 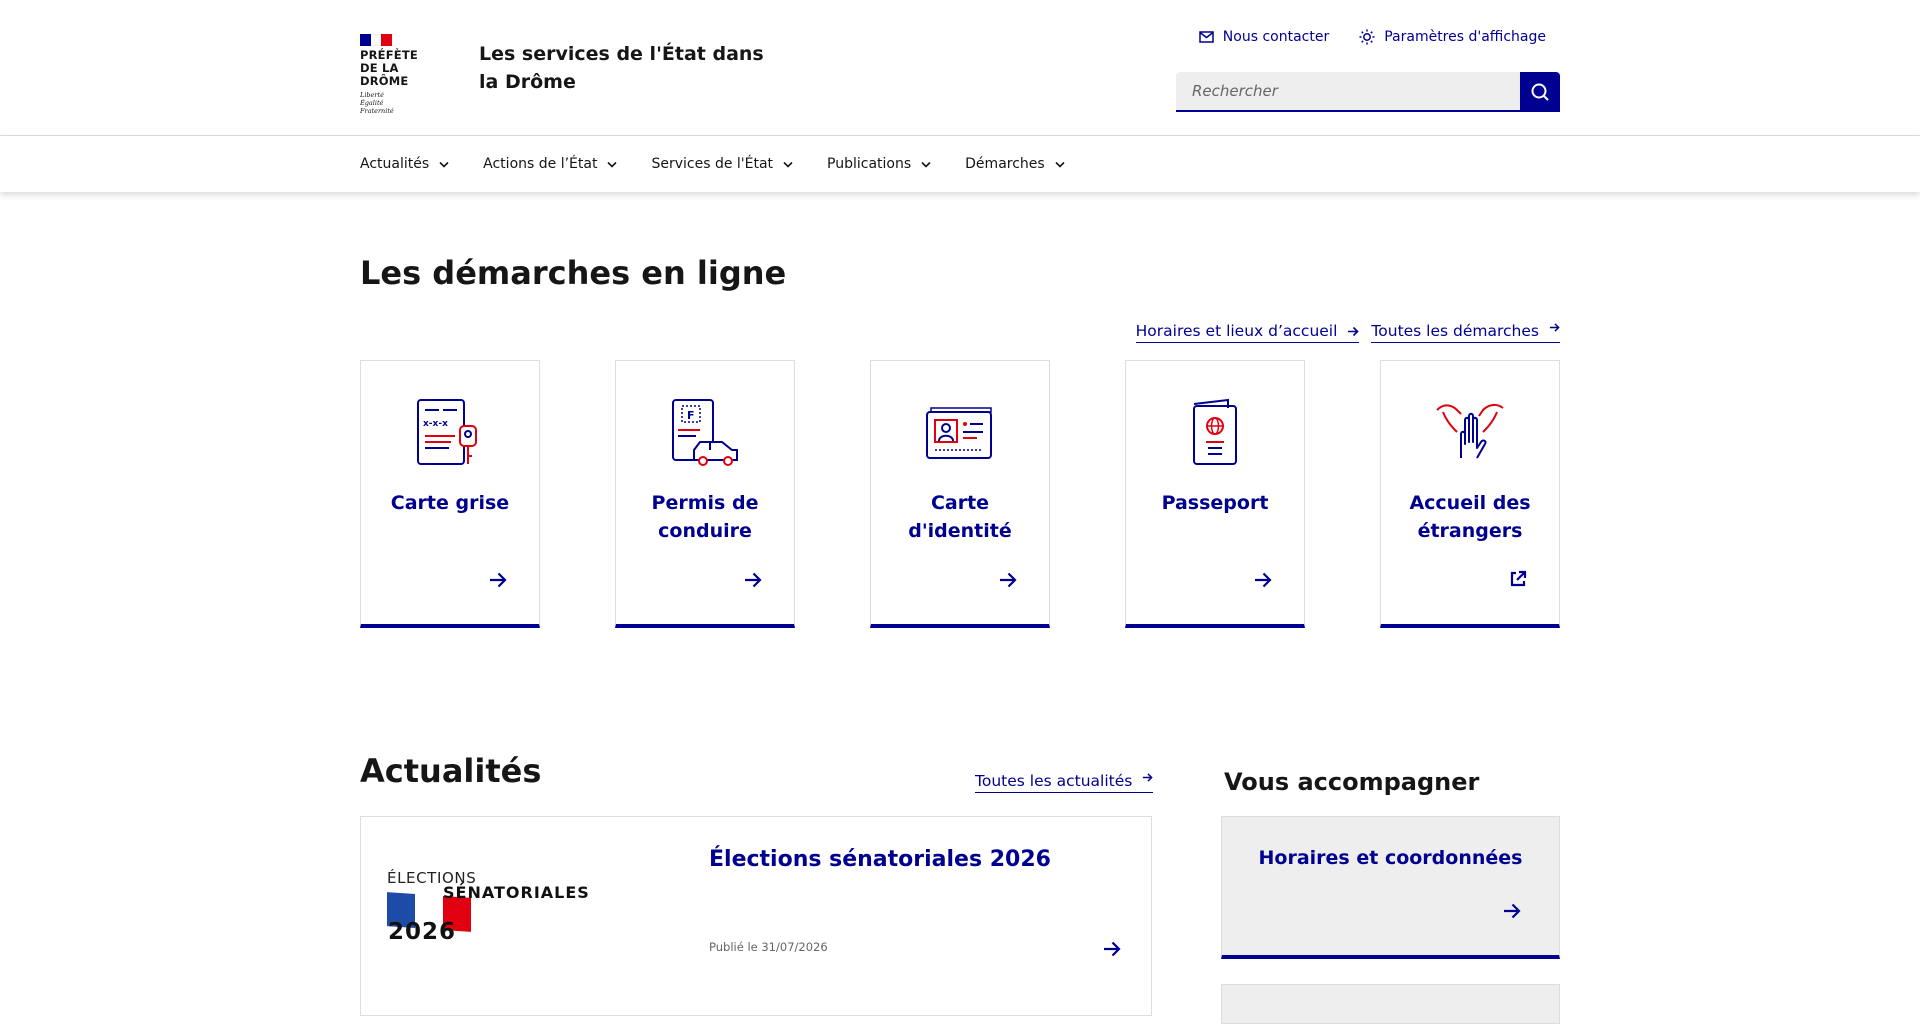 What do you see at coordinates (1236, 331) in the screenshot?
I see `horaires-link-label: Horaires et lieux d’accueil` at bounding box center [1236, 331].